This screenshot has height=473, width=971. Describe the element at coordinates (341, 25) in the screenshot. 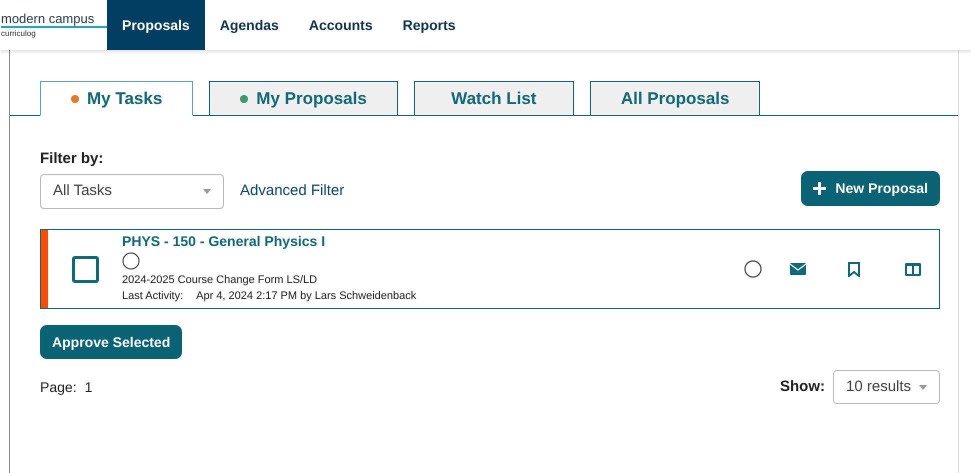

I see `nav-tab: Accounts` at that location.